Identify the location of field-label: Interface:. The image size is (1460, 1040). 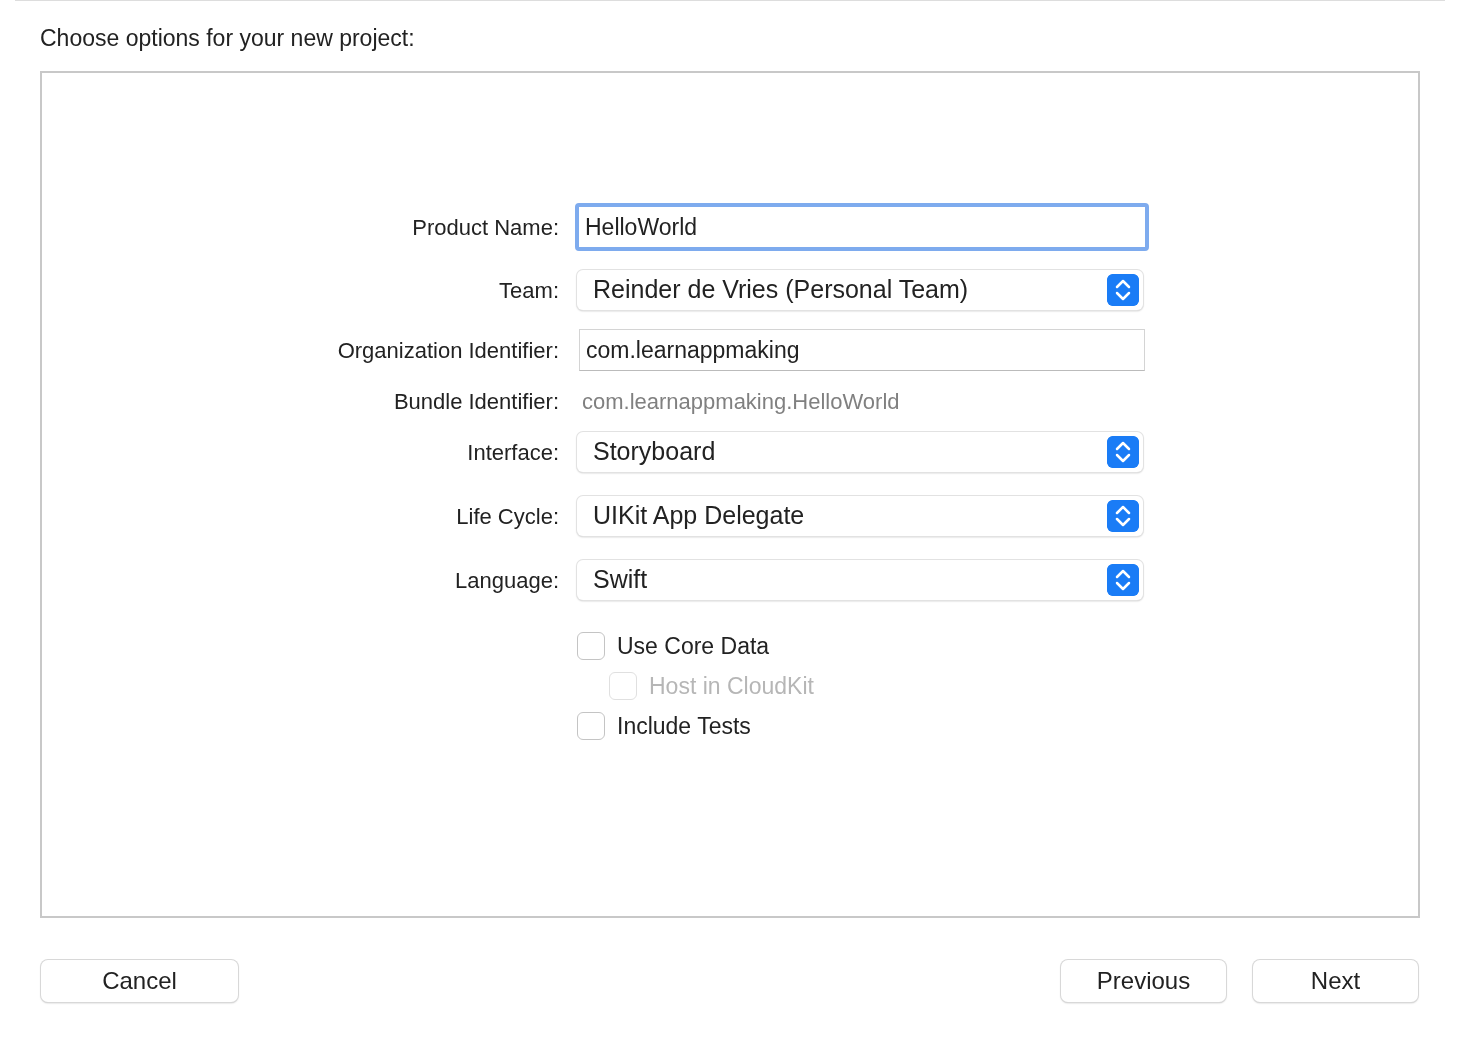
(512, 452).